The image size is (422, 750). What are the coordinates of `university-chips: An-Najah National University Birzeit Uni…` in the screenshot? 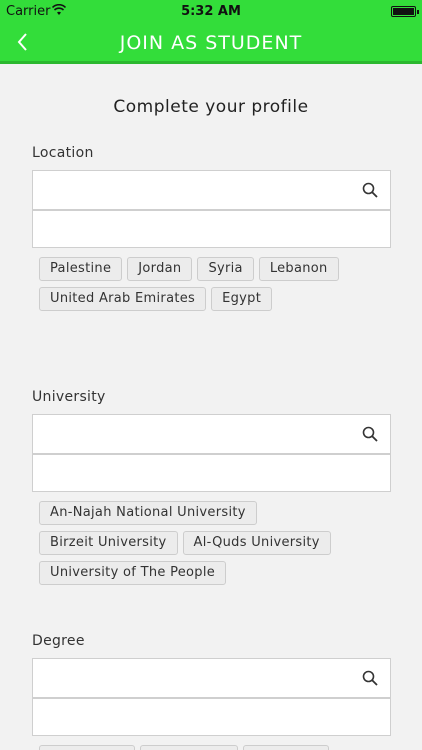 It's located at (219, 543).